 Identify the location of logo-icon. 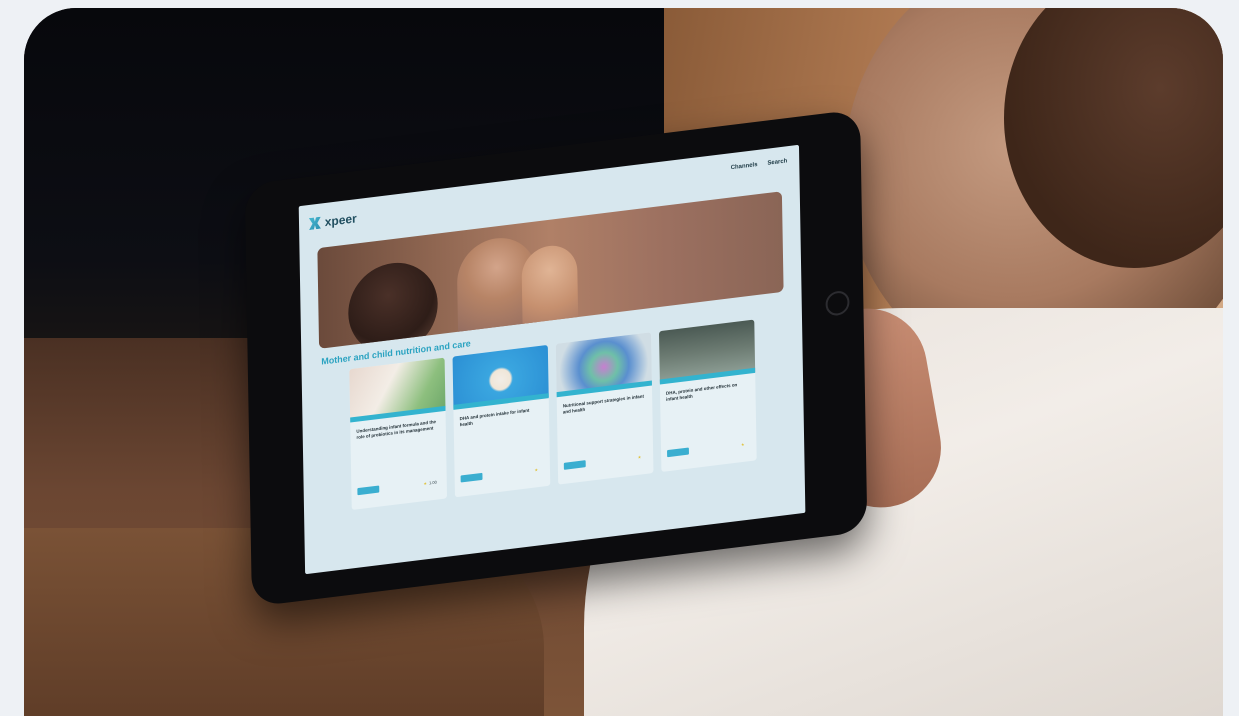
(315, 224).